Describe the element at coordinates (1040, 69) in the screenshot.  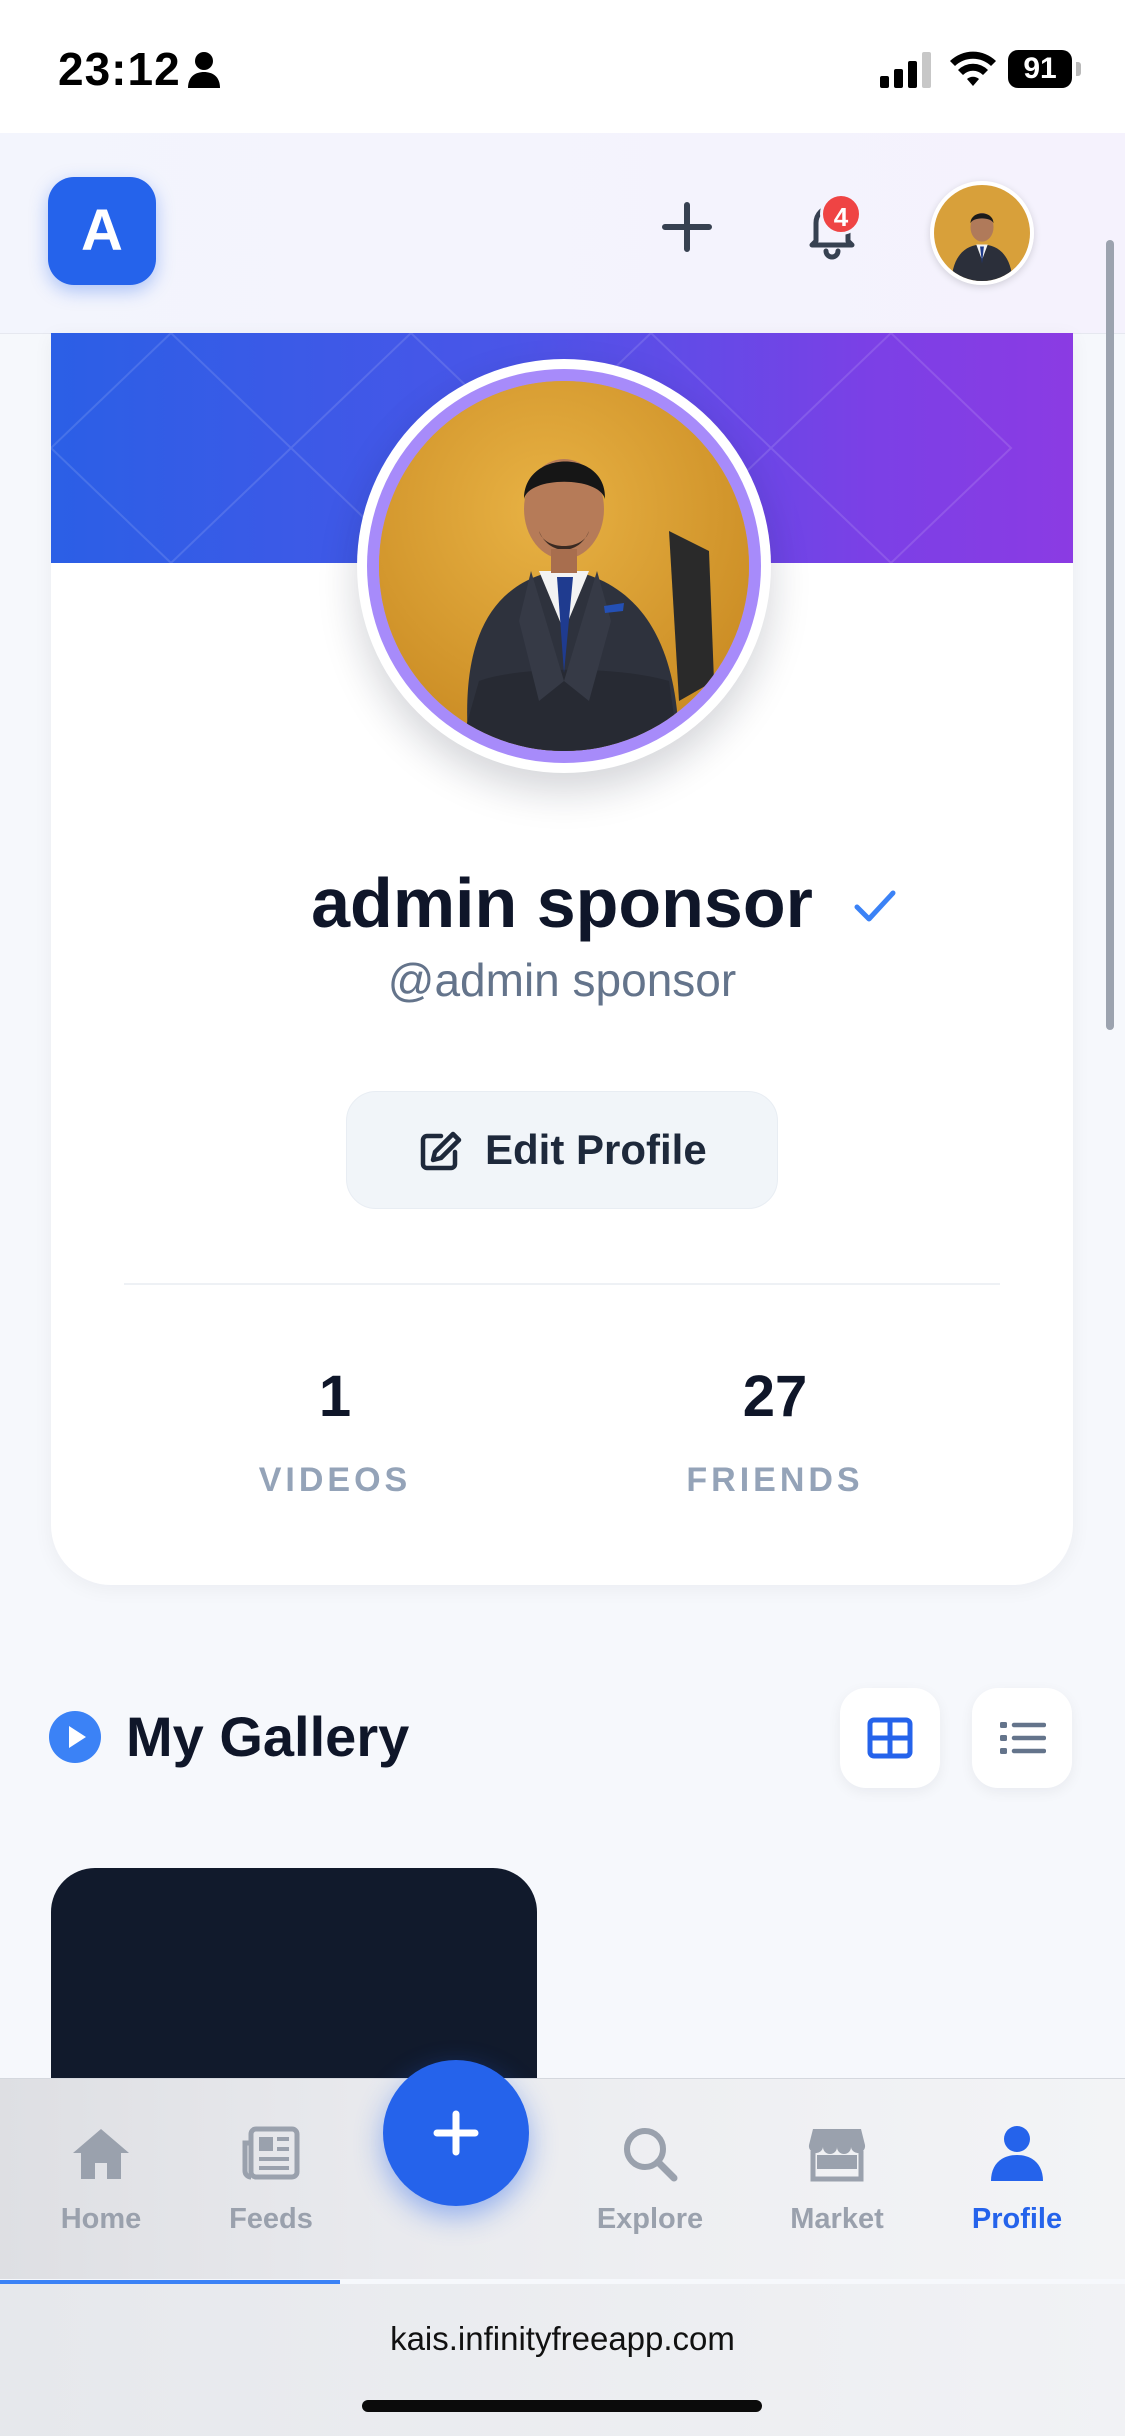
I see `battery-level: 91` at that location.